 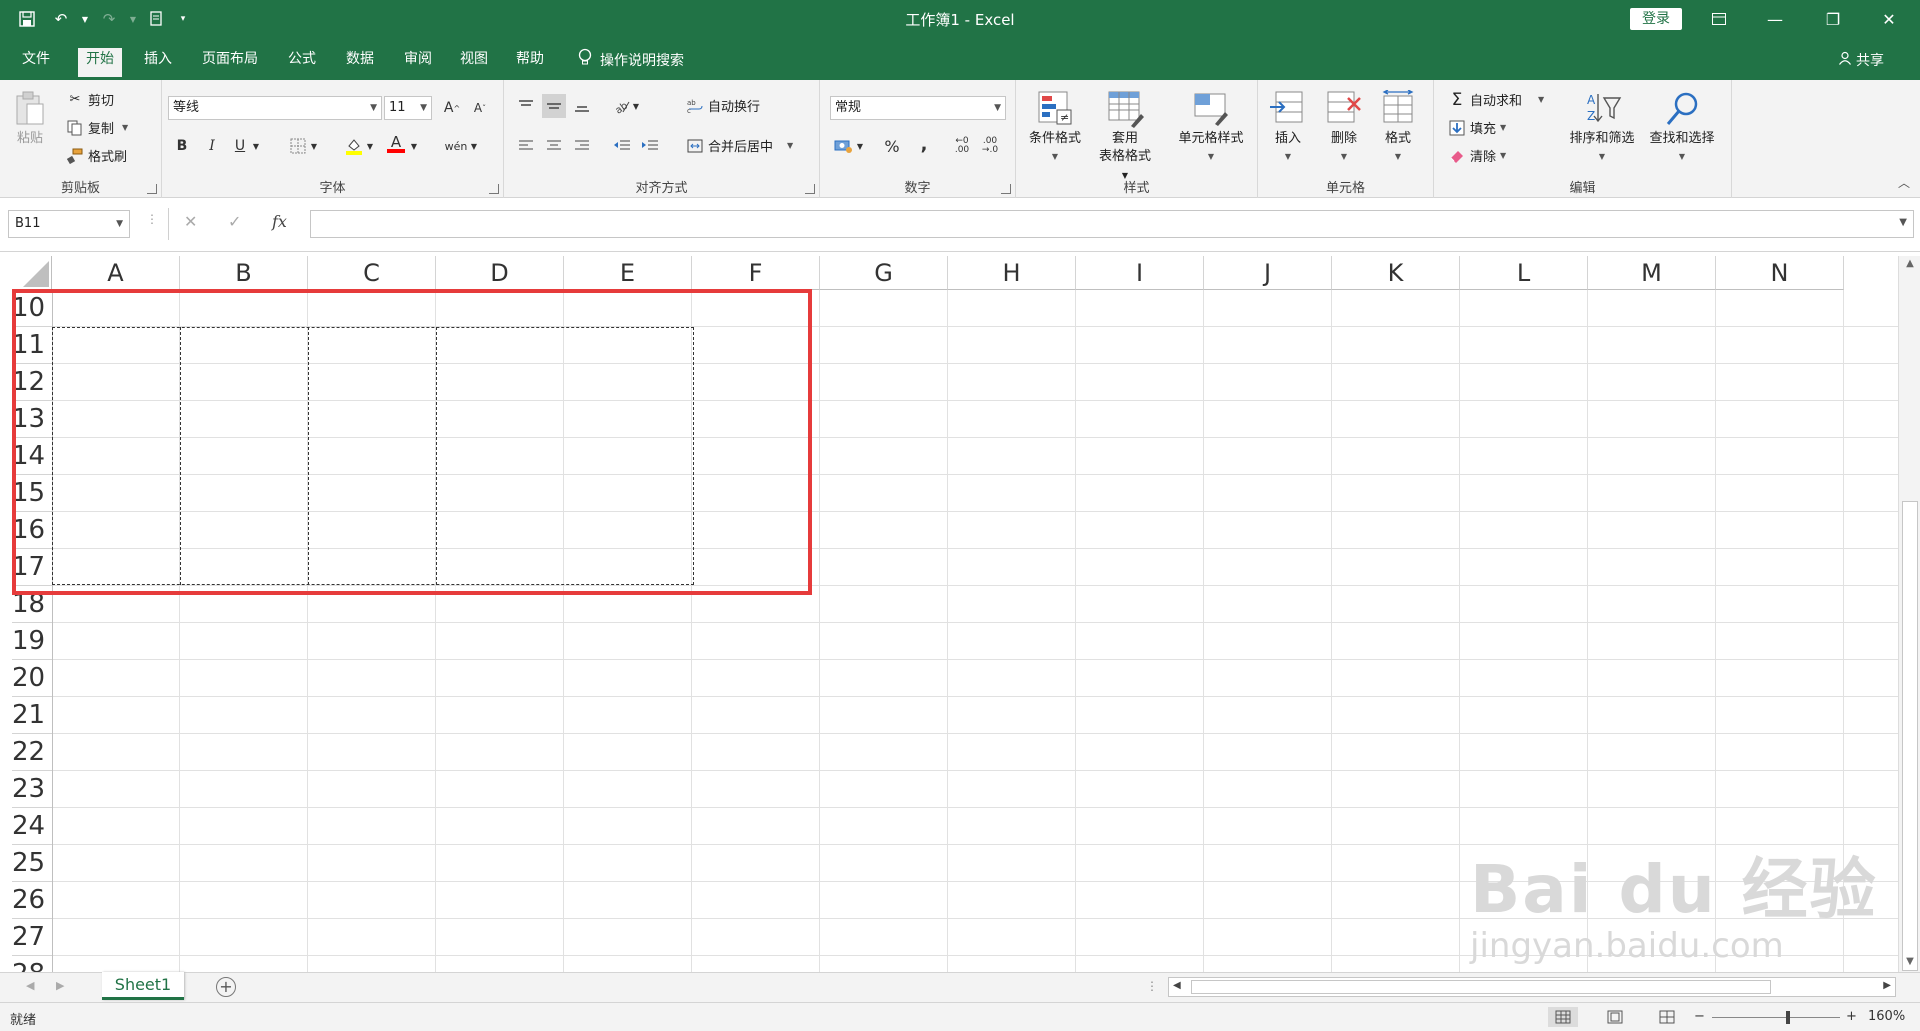 What do you see at coordinates (582, 146) in the screenshot?
I see `align-right-icon` at bounding box center [582, 146].